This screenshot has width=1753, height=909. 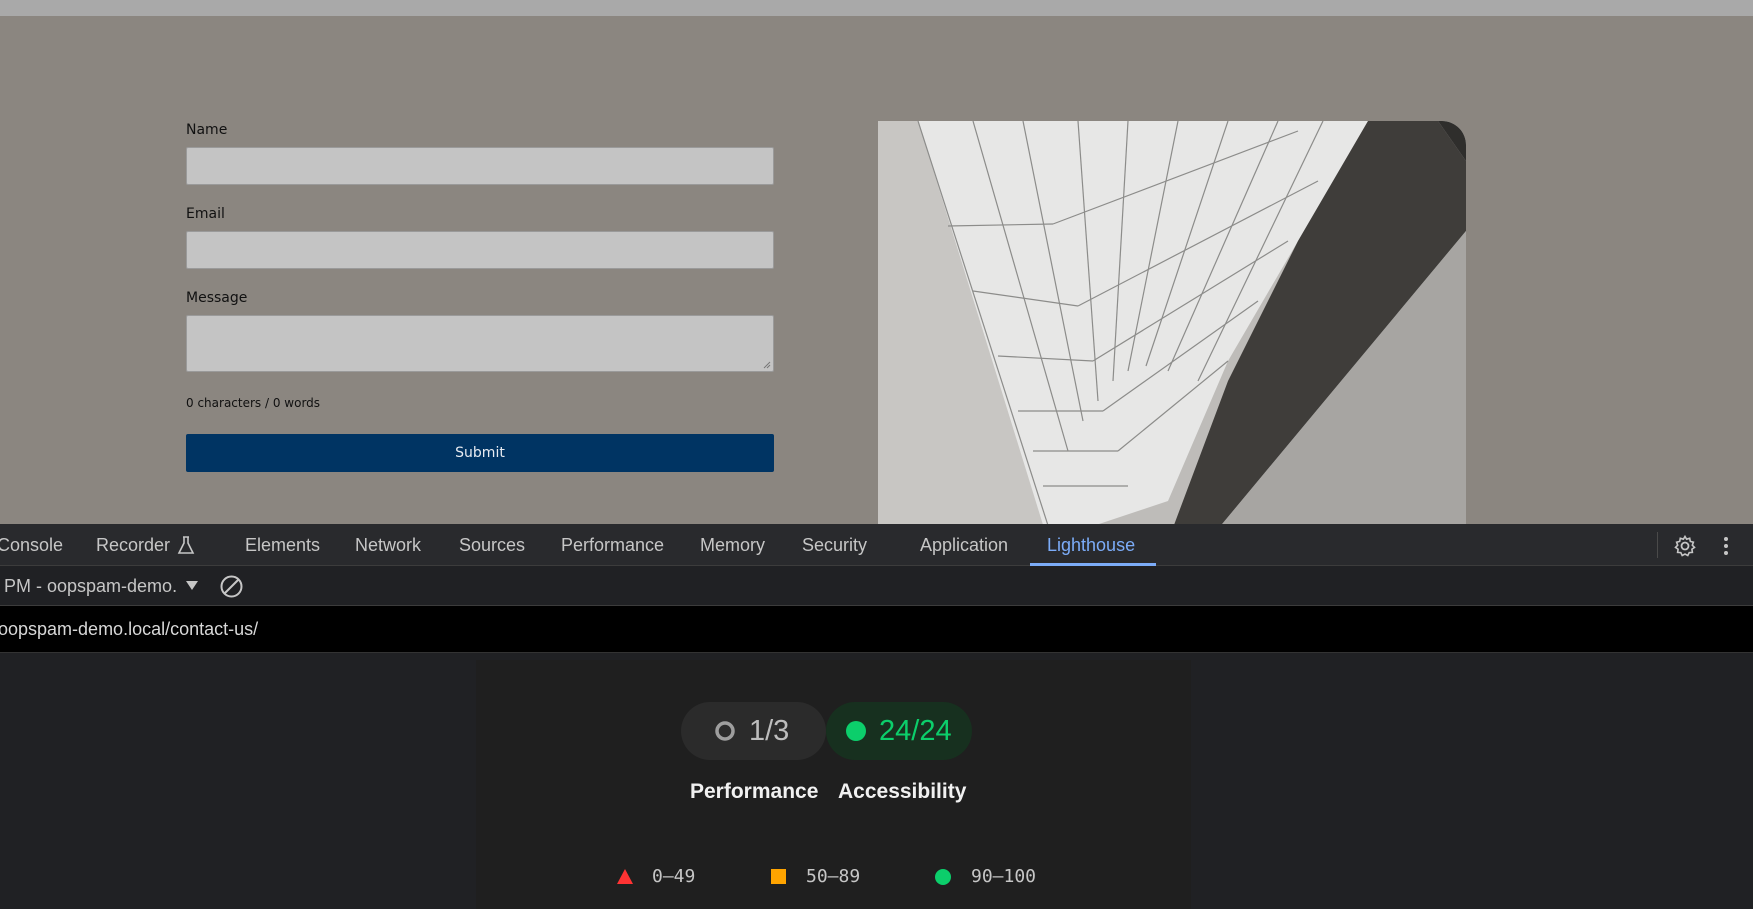 I want to click on average-square-icon, so click(x=778, y=876).